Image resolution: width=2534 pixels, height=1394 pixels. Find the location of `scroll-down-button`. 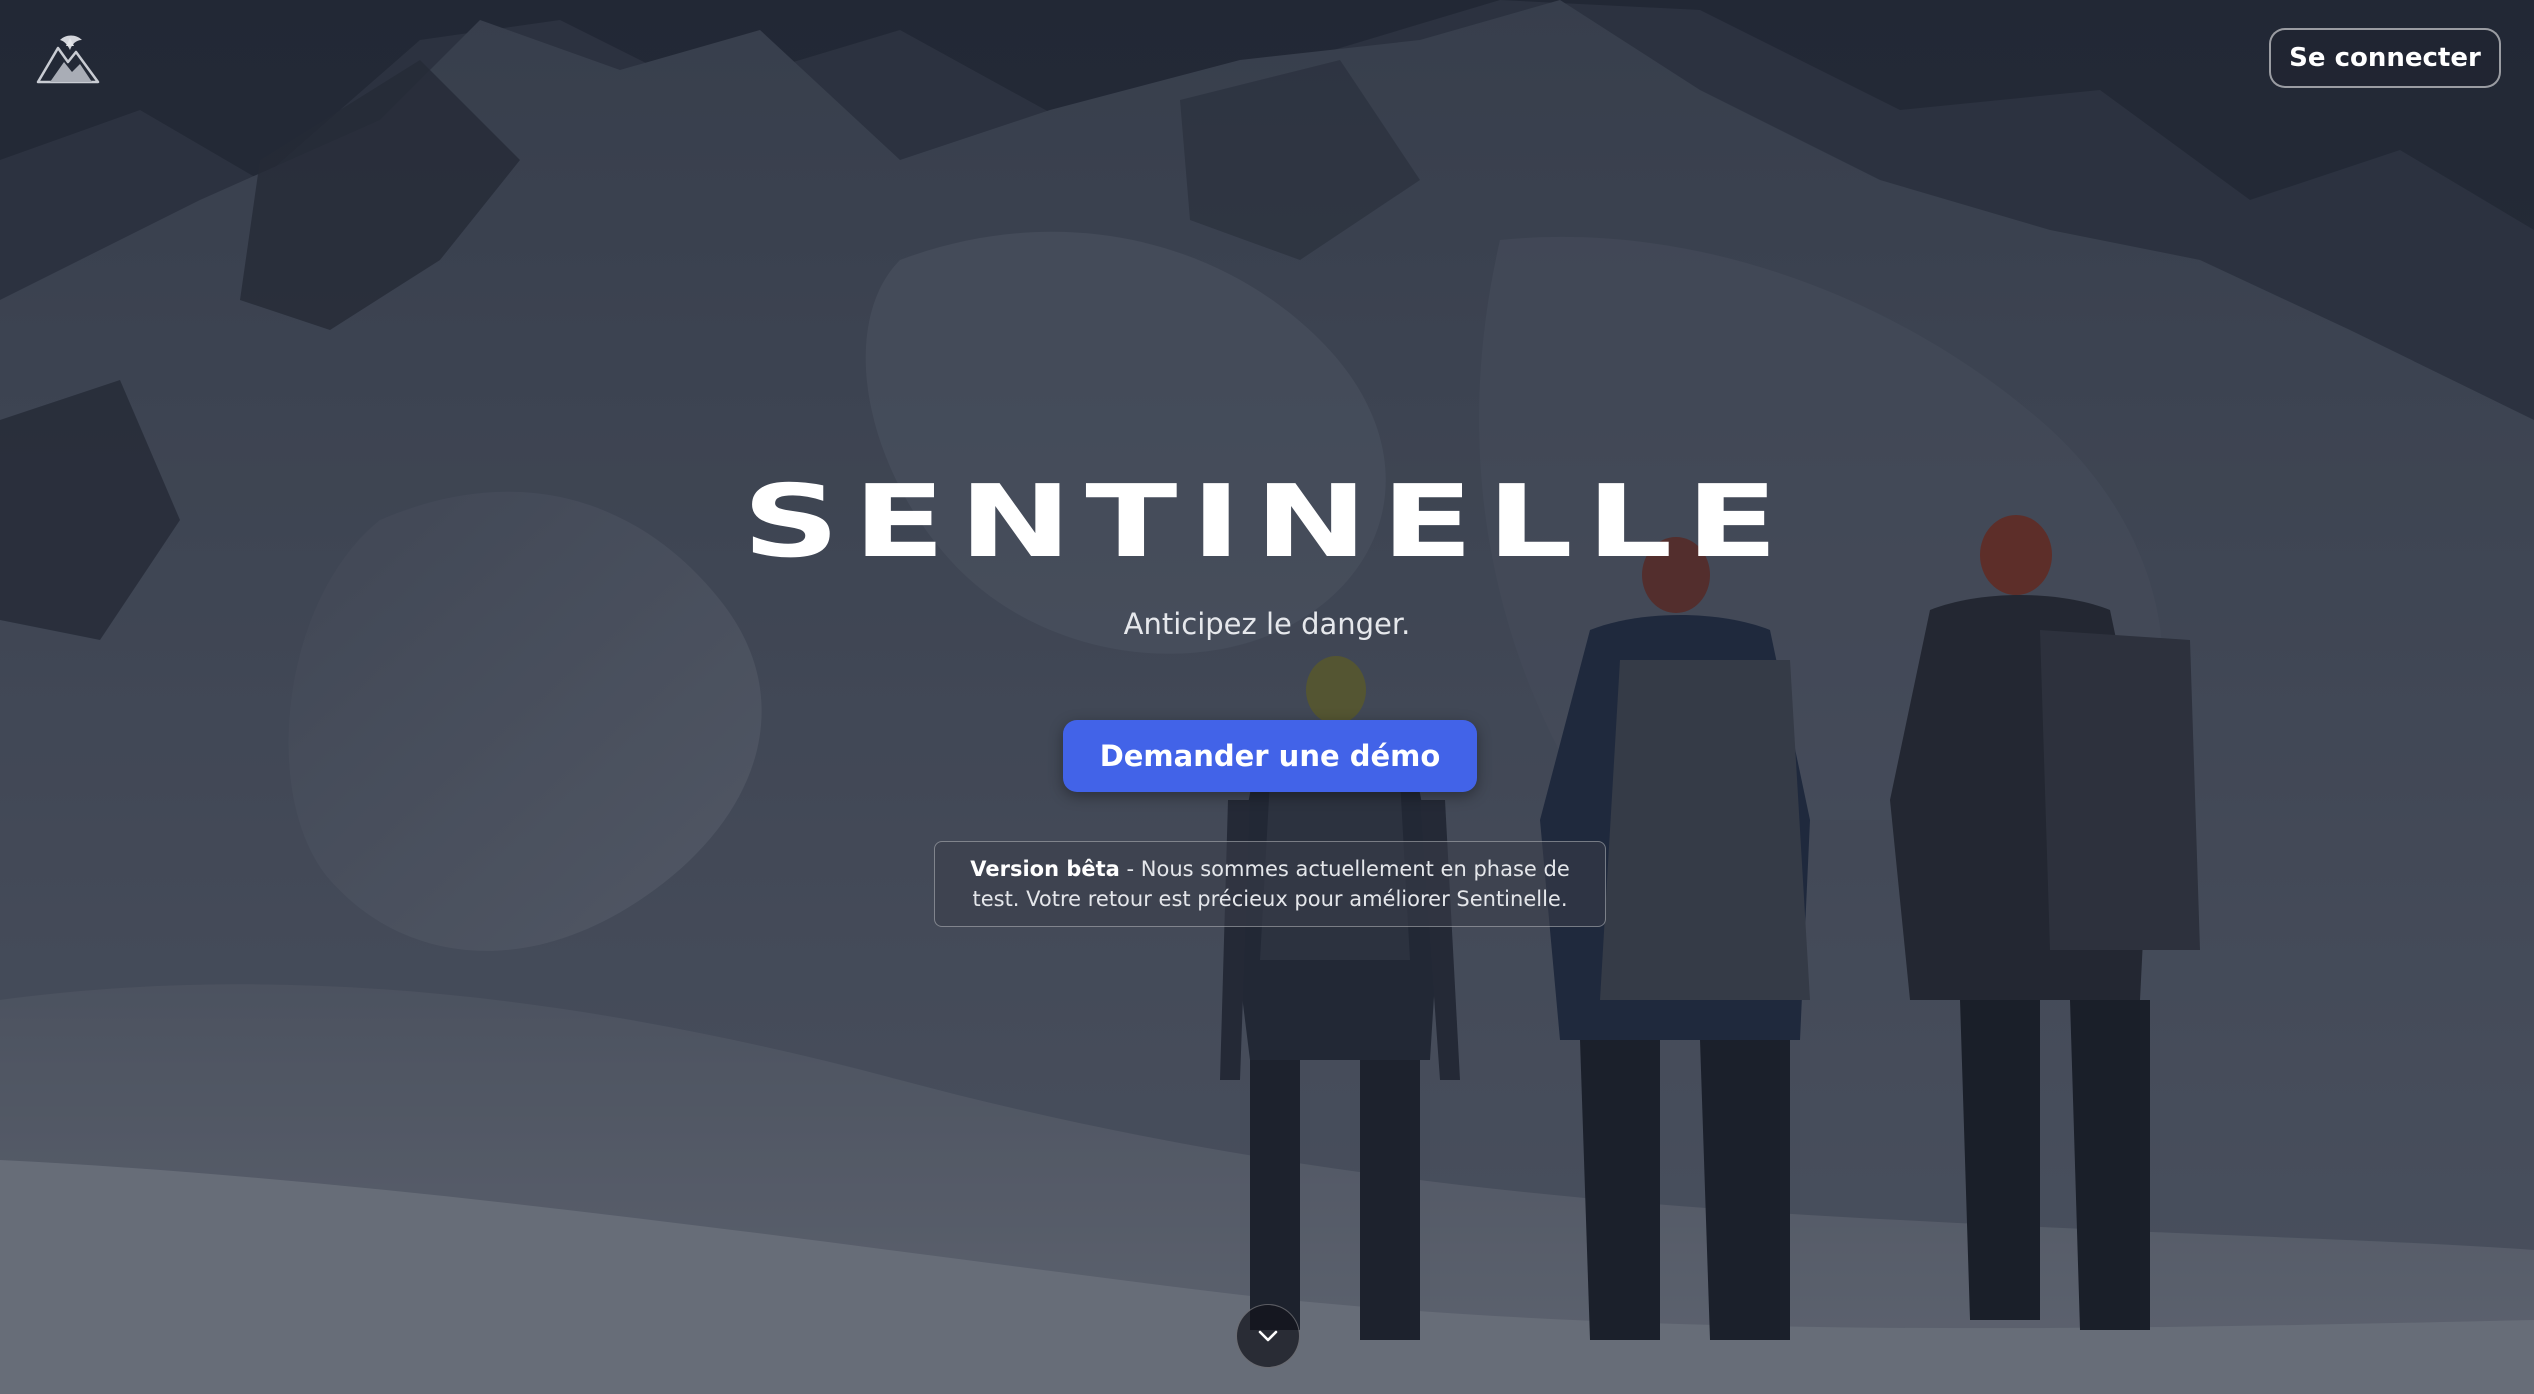

scroll-down-button is located at coordinates (1268, 1336).